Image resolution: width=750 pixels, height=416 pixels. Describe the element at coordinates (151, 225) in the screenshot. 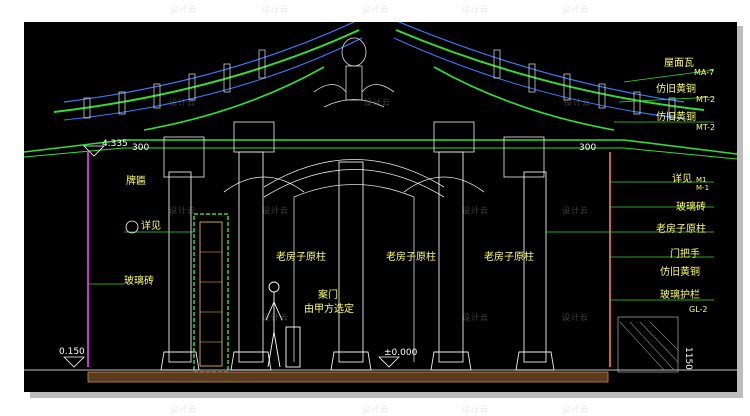

I see `label-detail-left: 详见` at that location.